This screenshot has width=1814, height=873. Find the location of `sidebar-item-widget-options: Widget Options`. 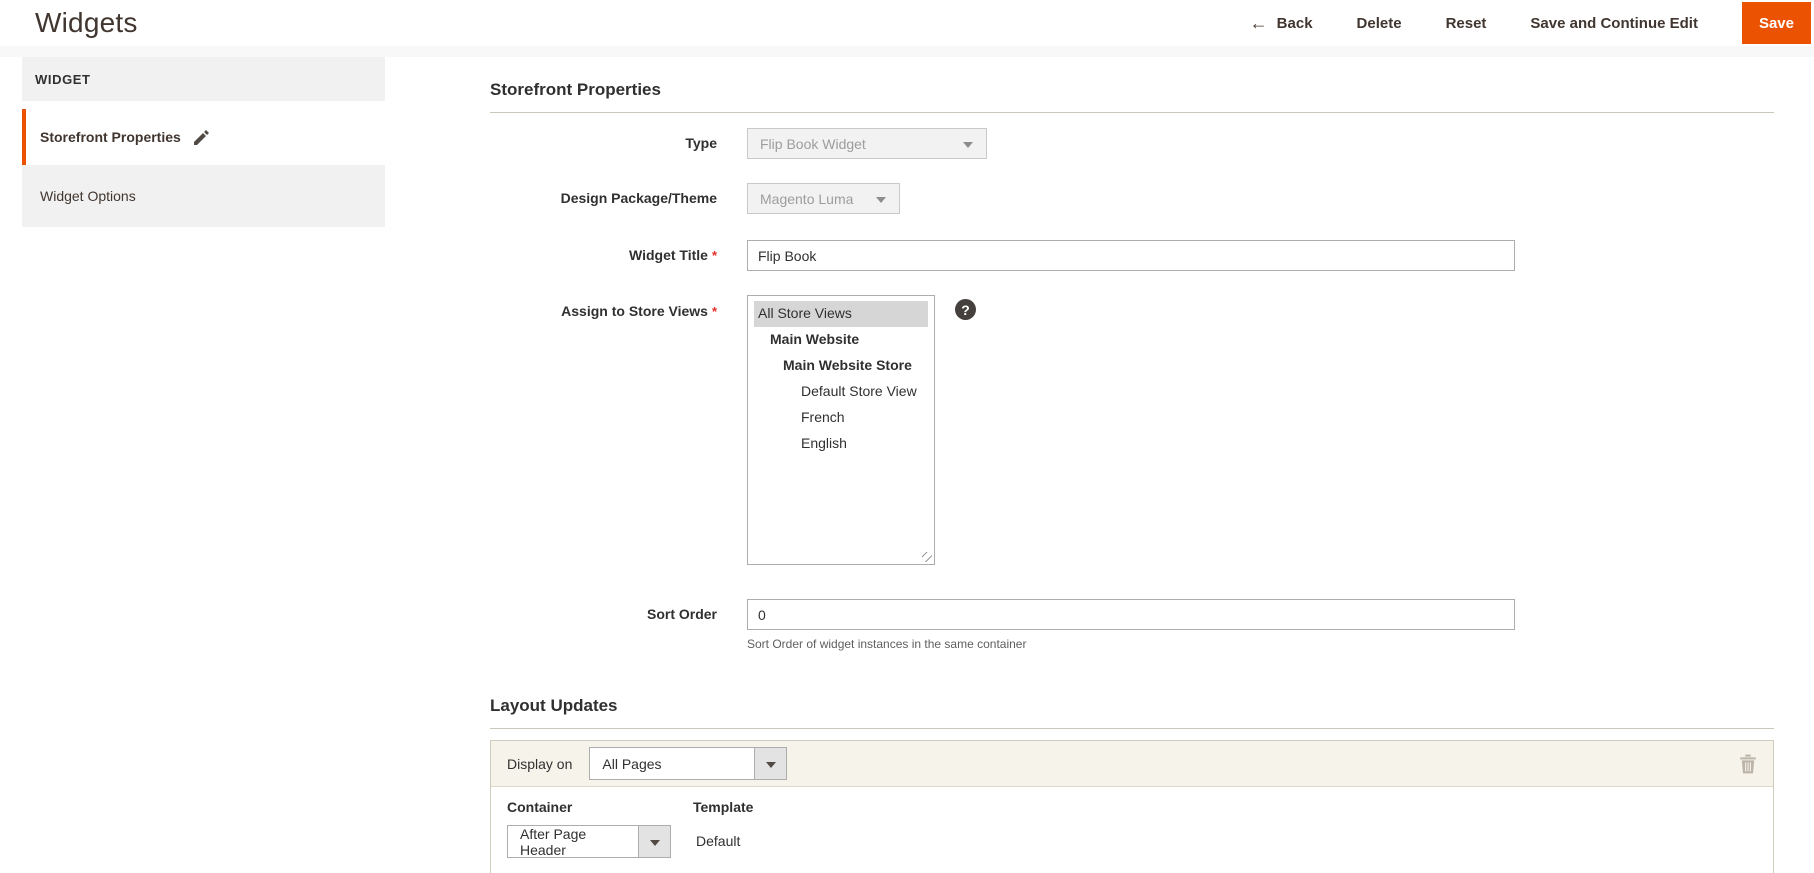

sidebar-item-widget-options: Widget Options is located at coordinates (203, 196).